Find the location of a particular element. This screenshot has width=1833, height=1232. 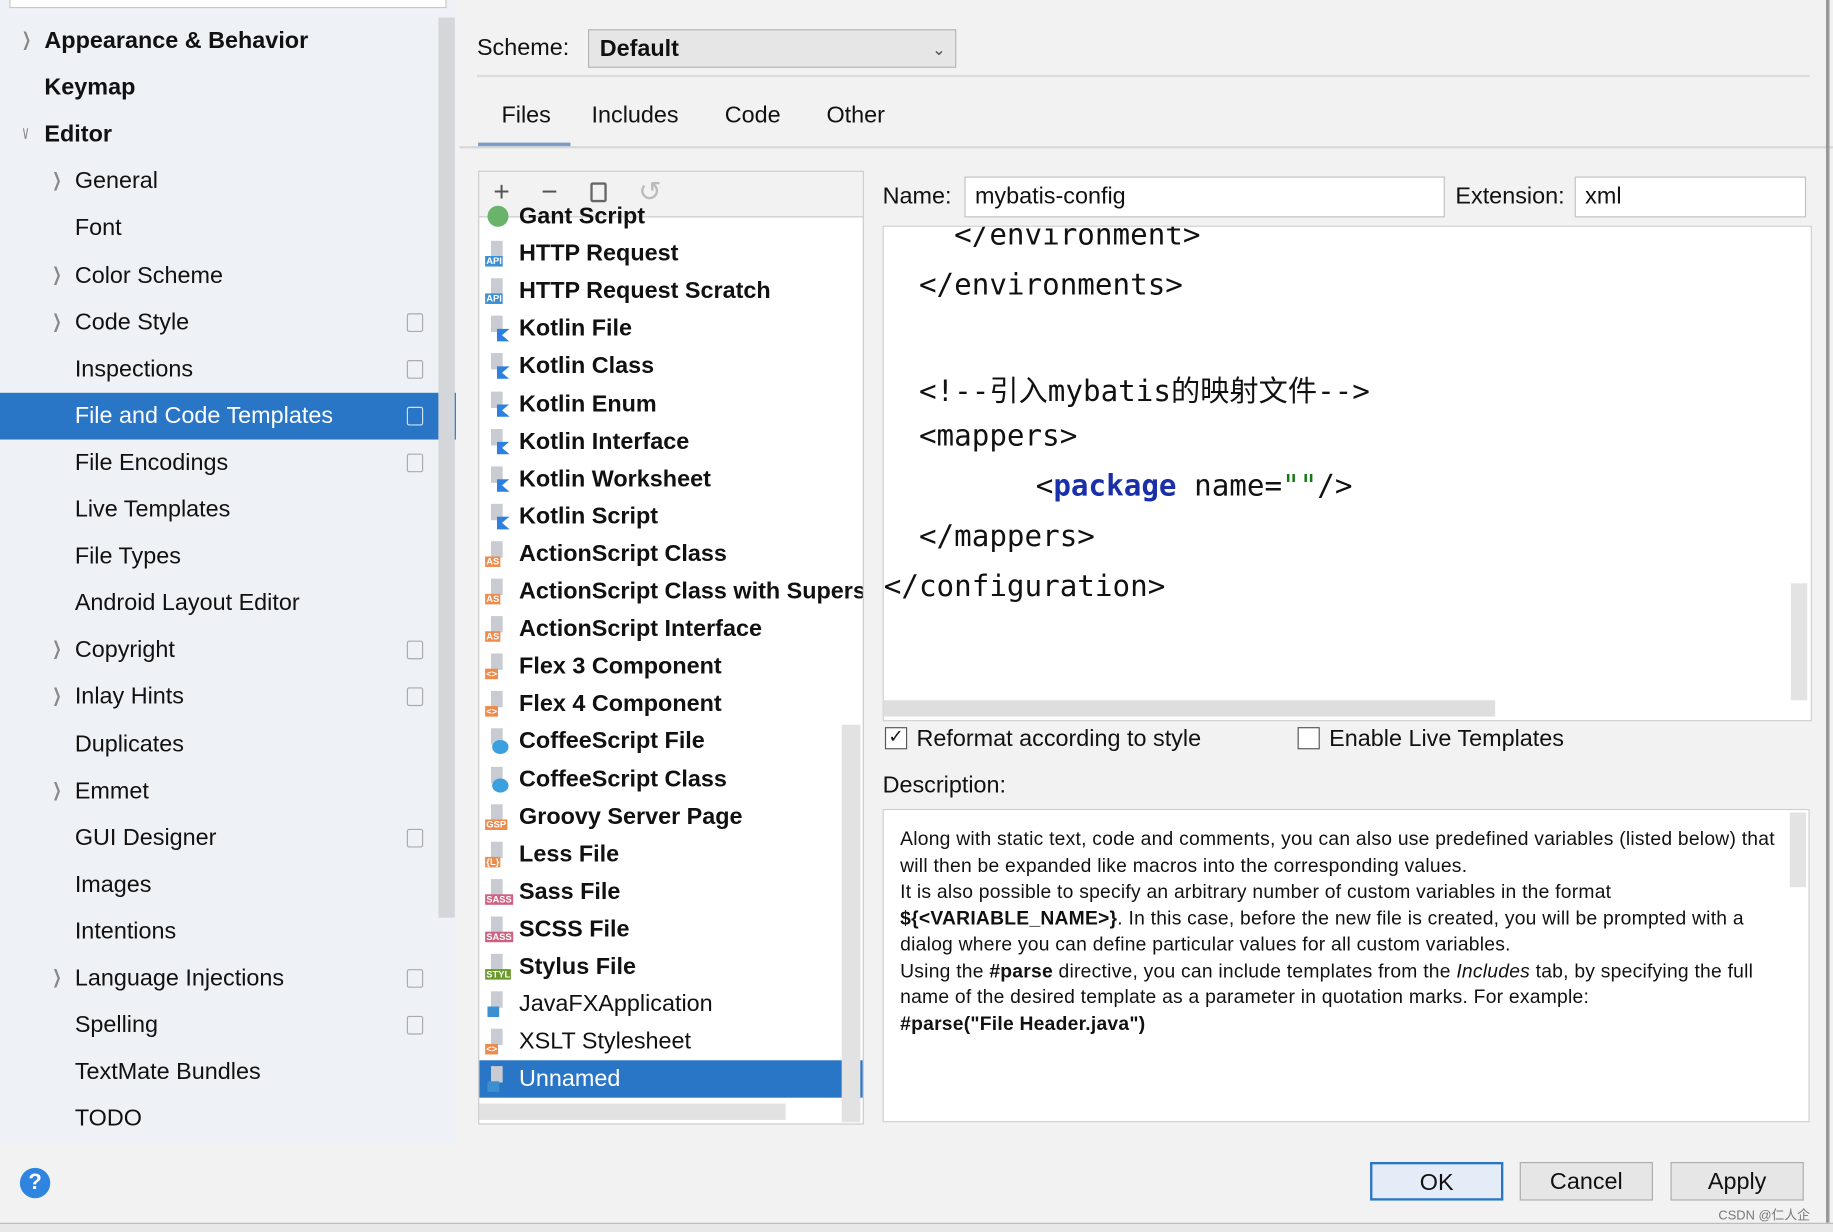

window-border is located at coordinates (1827, 611).